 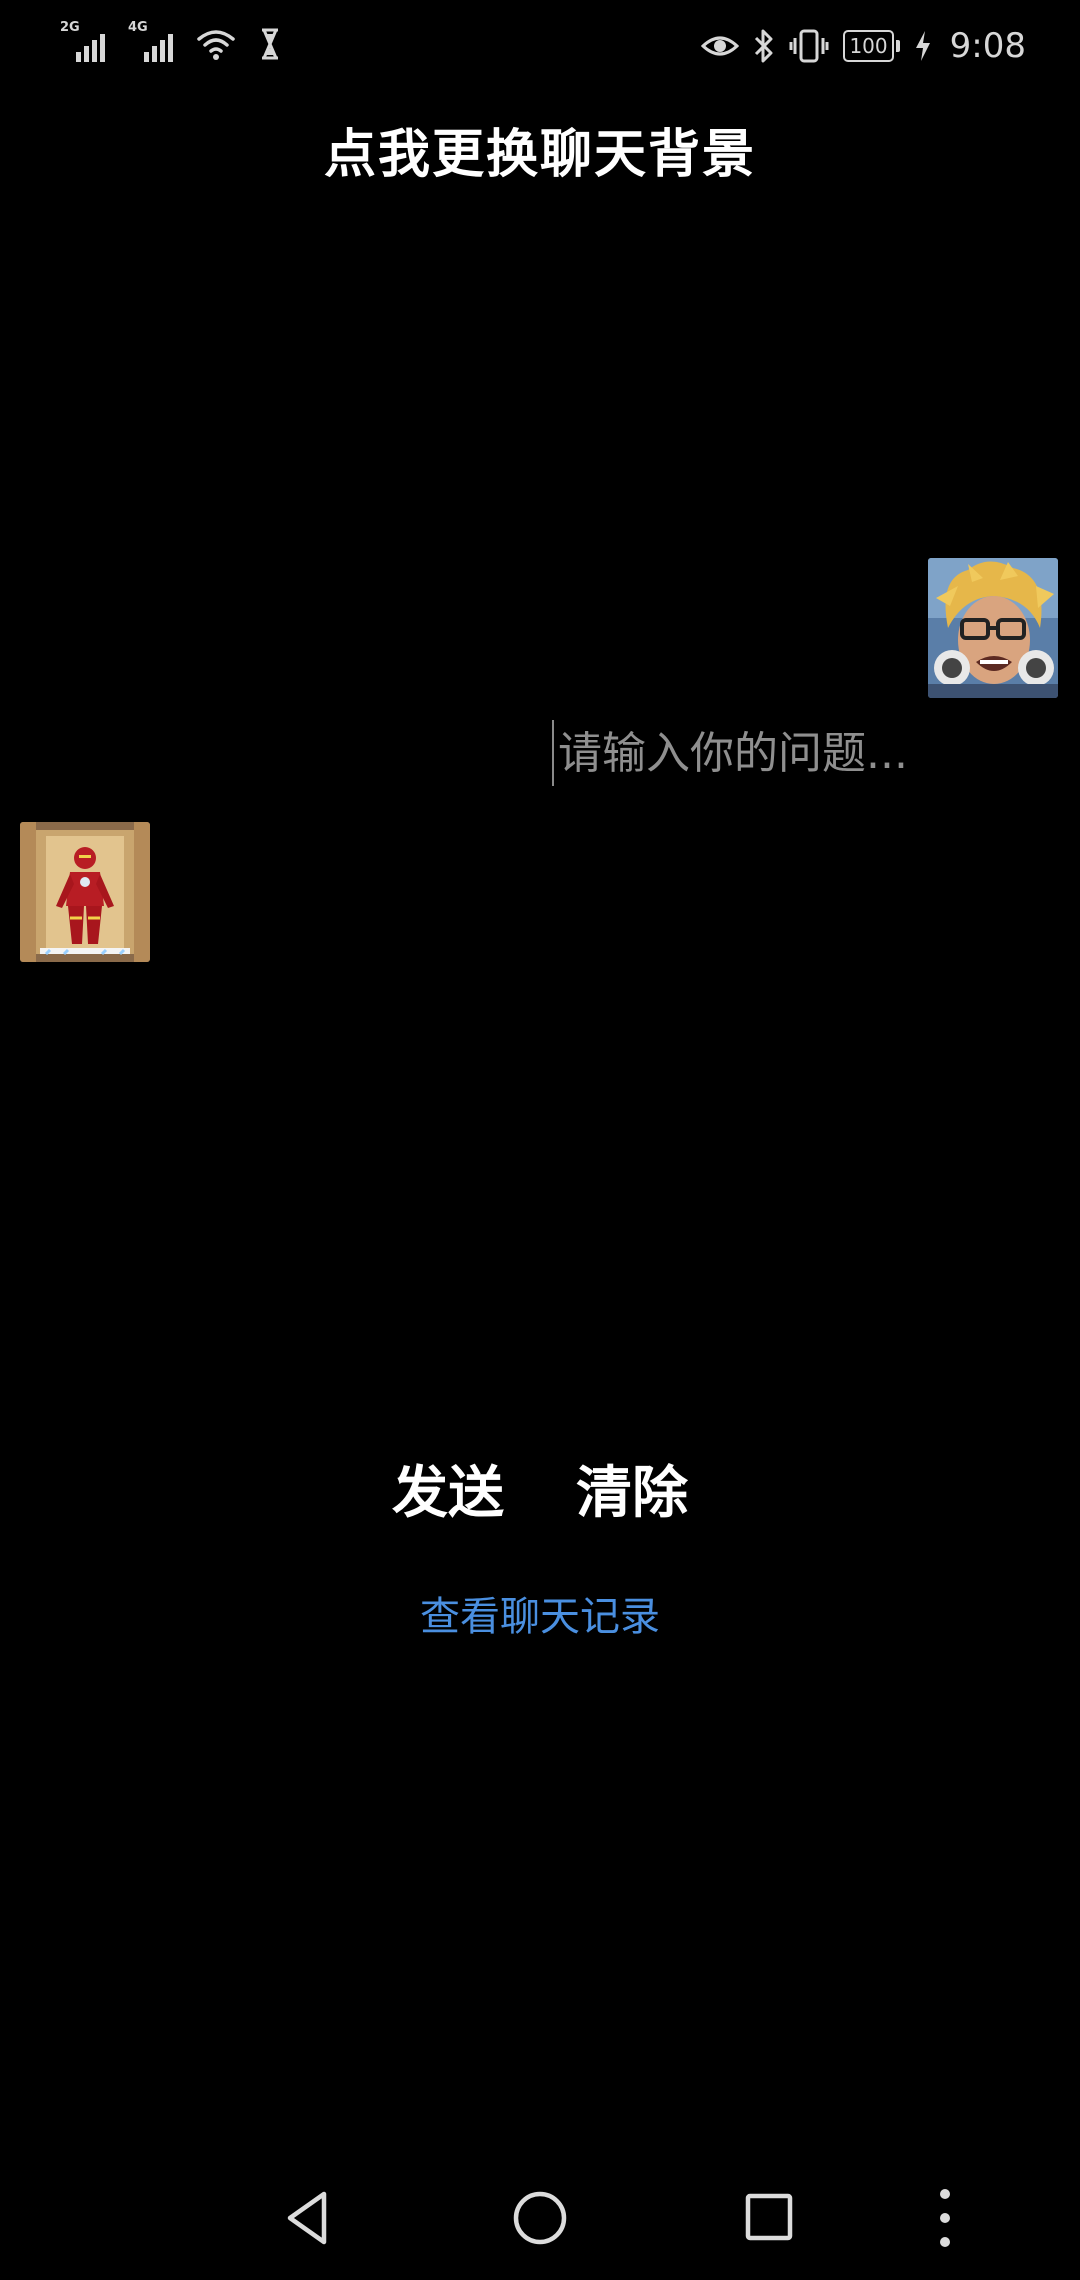 I want to click on status-right: 100 9:08, so click(x=863, y=46).